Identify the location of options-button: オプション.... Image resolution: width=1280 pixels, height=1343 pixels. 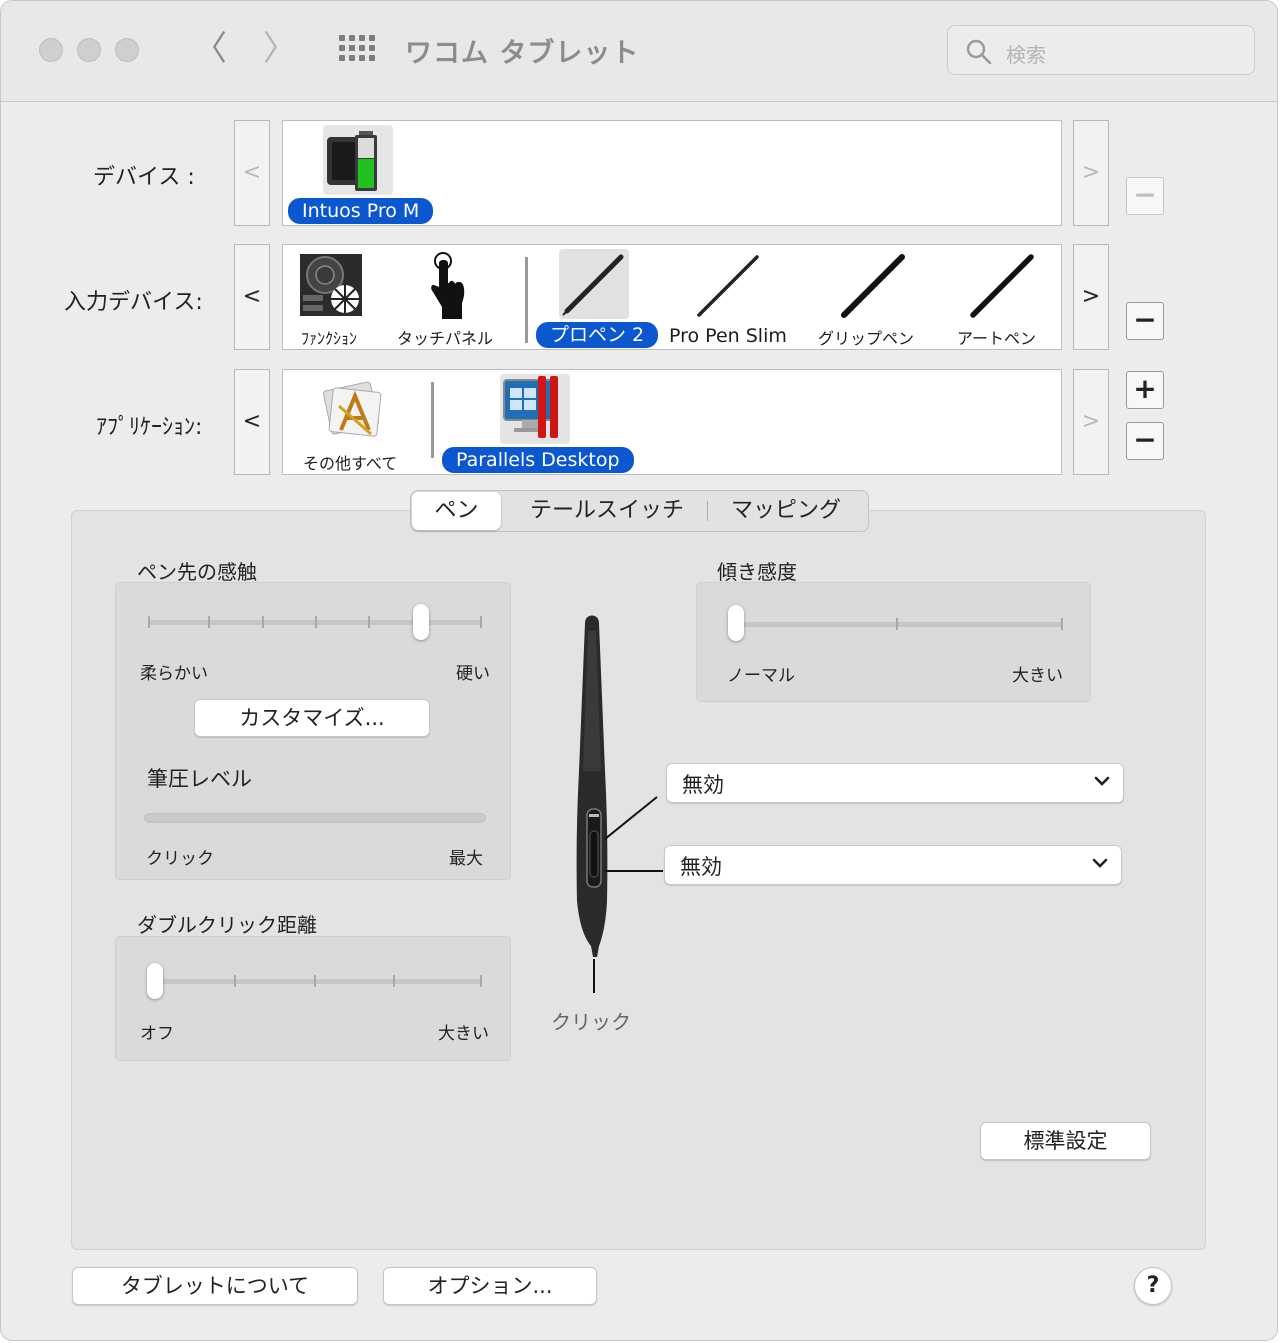
(490, 1286).